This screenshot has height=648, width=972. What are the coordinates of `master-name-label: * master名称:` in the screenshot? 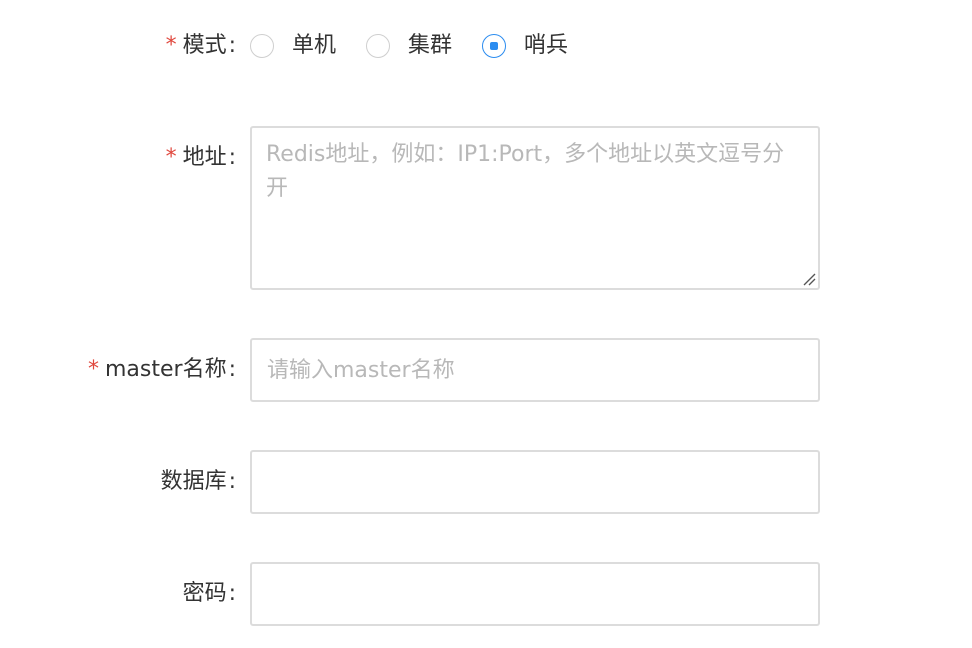 It's located at (162, 370).